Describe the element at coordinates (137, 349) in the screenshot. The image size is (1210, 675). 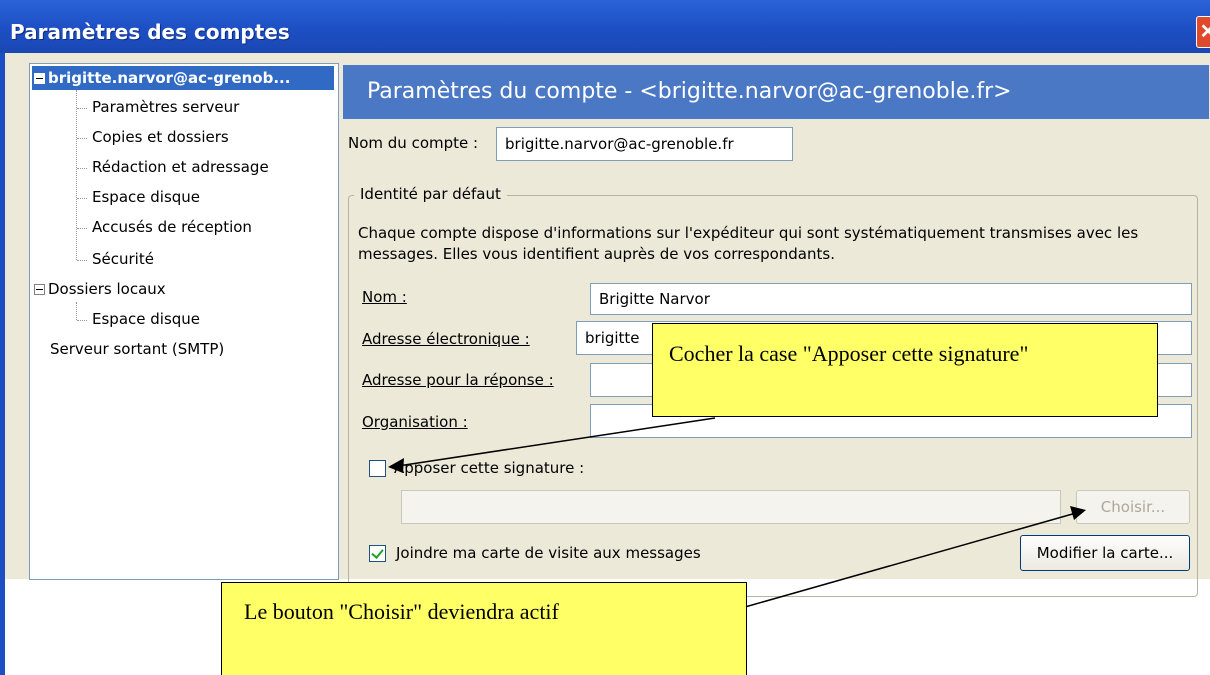
I see `tree-item-smtp: Serveur sortant (SMTP)` at that location.